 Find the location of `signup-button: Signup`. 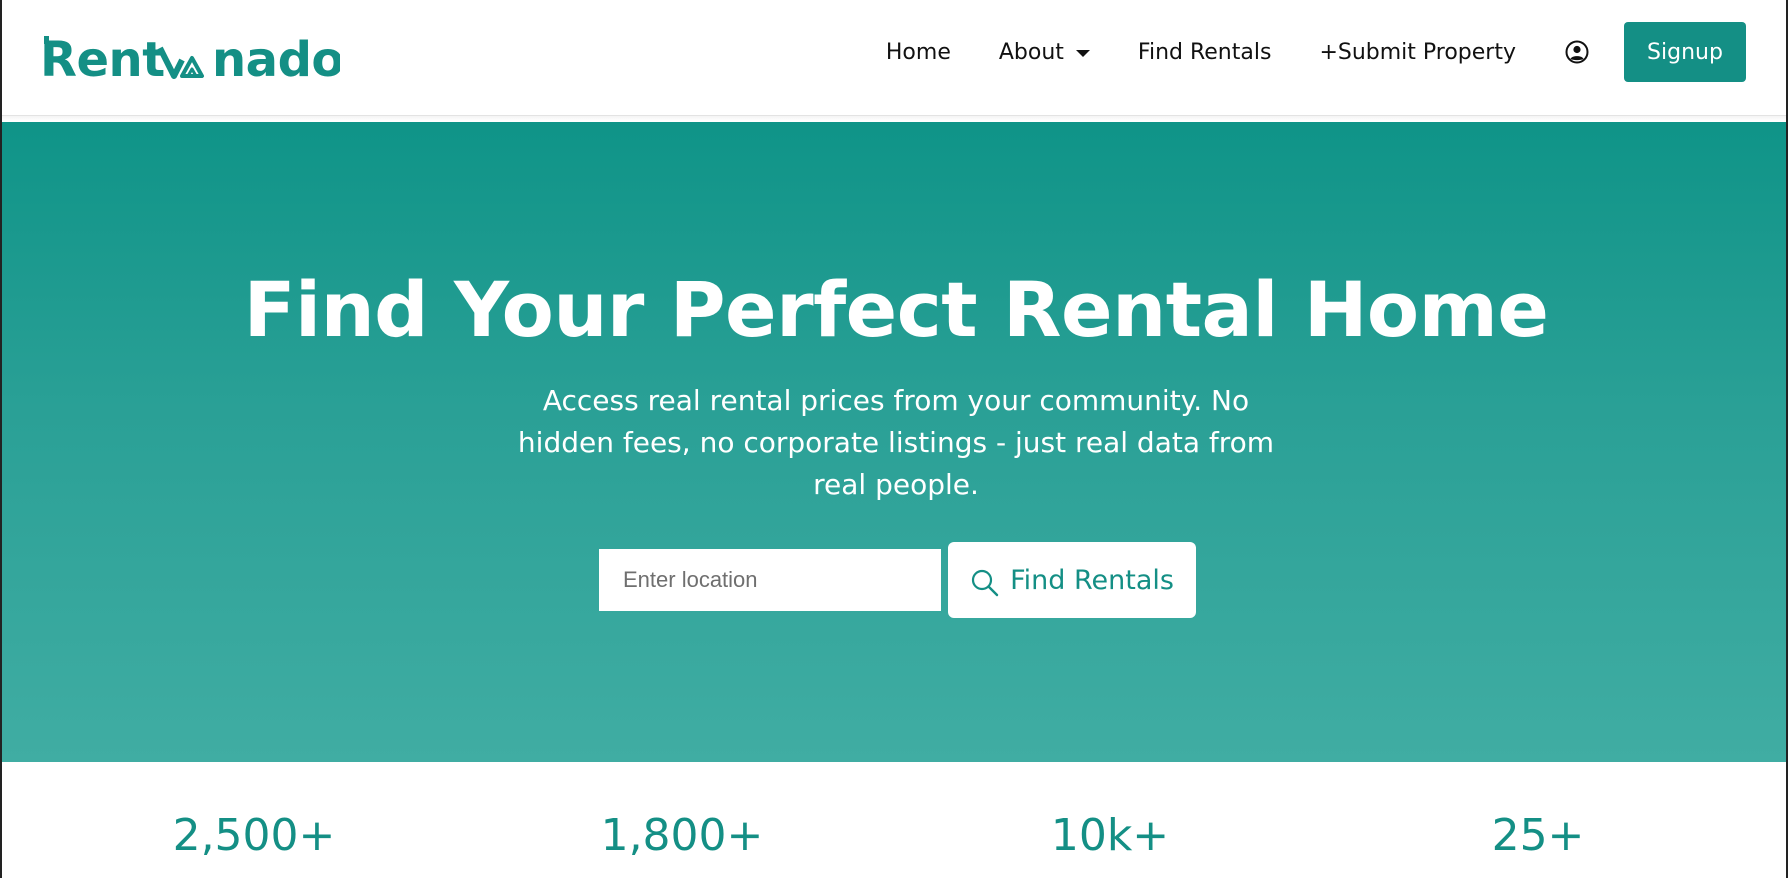

signup-button: Signup is located at coordinates (1685, 52).